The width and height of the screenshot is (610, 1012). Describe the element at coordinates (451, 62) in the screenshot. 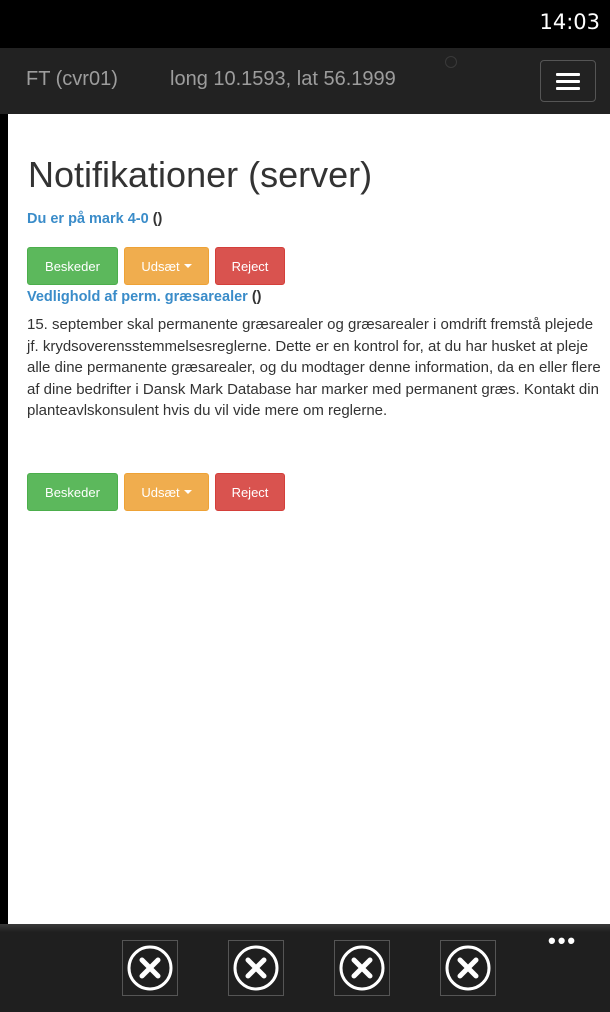

I see `gps-indicator-icon` at that location.